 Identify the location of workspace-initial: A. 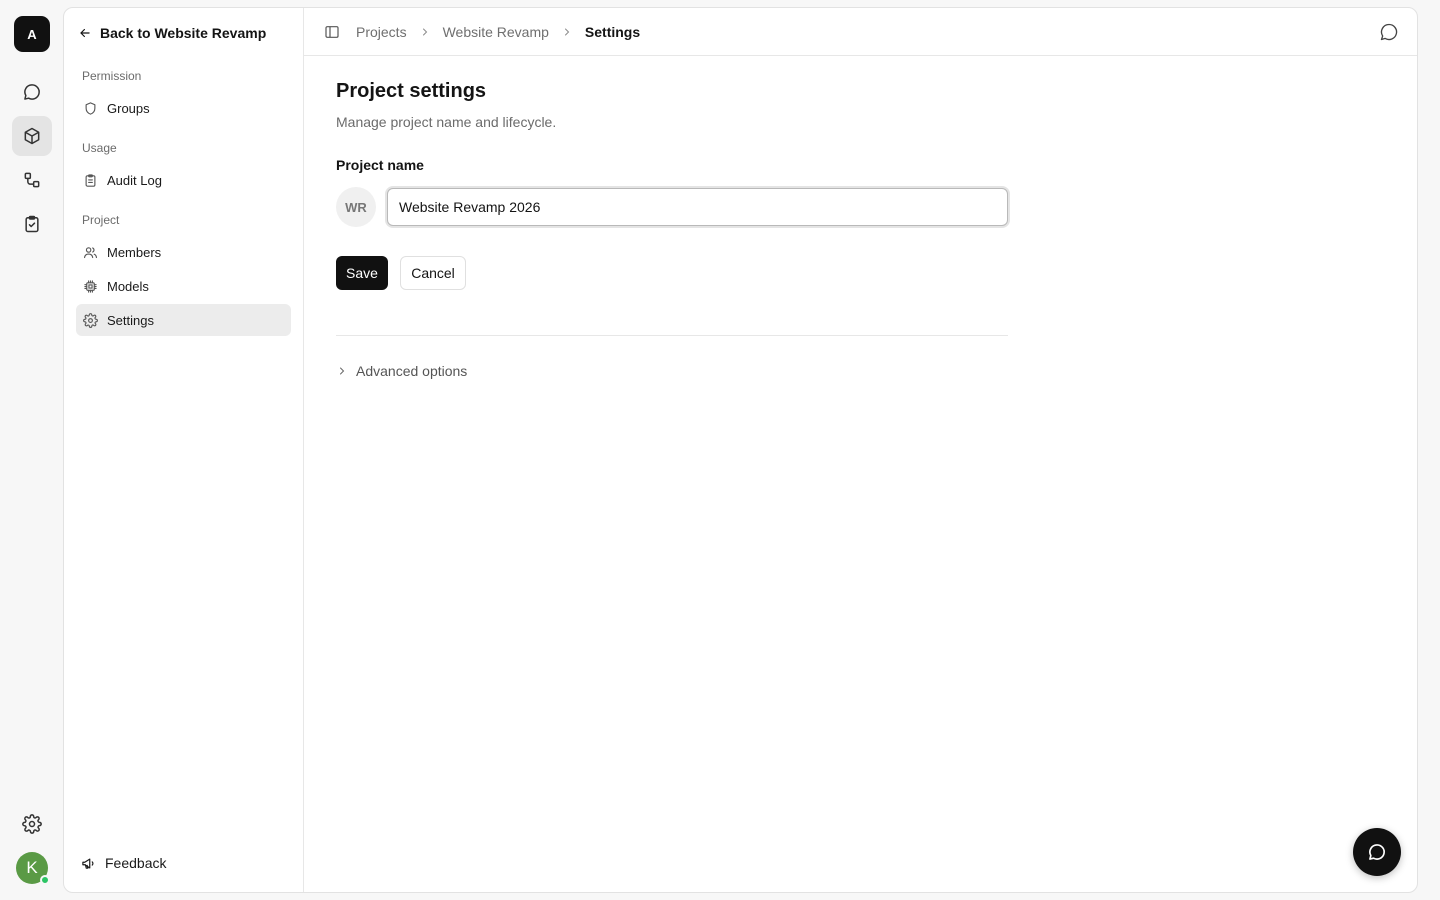
(32, 34).